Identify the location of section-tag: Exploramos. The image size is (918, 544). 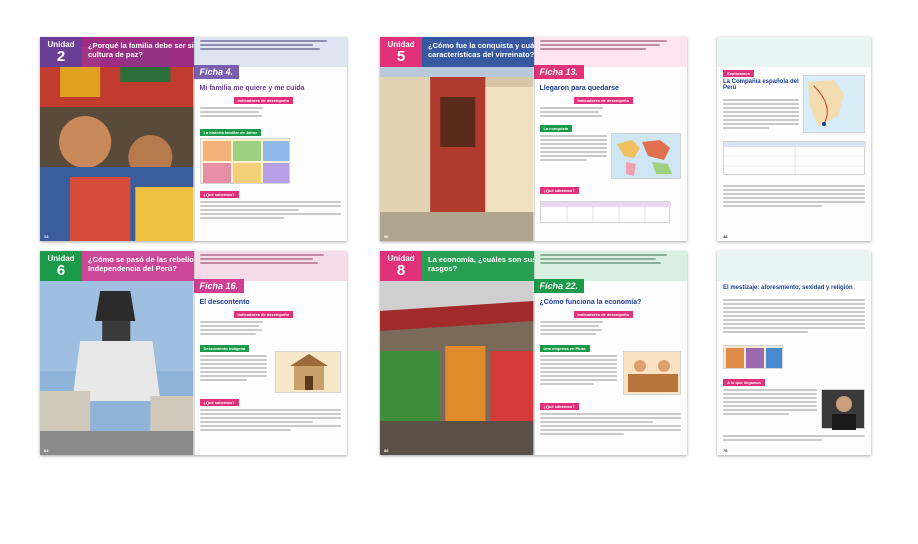
(738, 73).